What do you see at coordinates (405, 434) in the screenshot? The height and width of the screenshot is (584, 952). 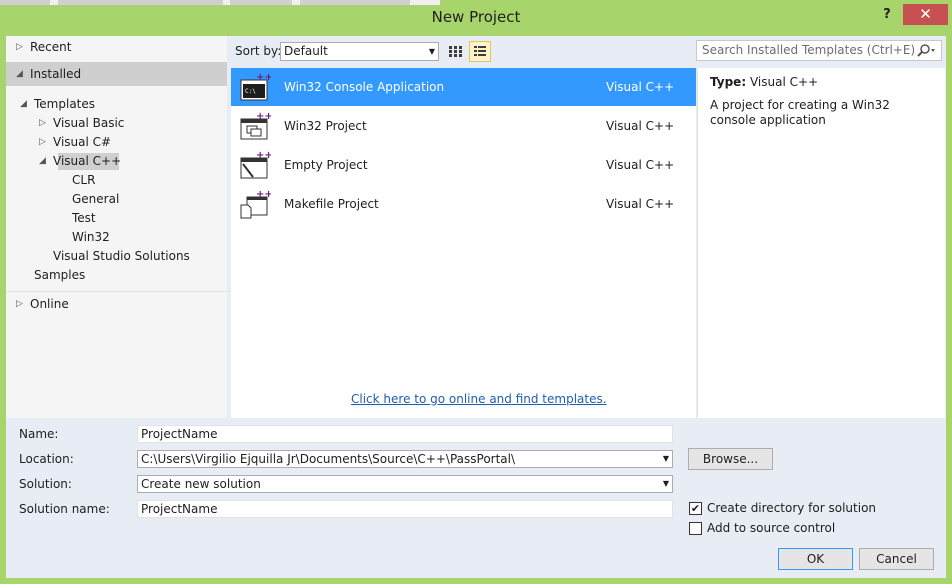 I see `project-name-field: ProjectName` at bounding box center [405, 434].